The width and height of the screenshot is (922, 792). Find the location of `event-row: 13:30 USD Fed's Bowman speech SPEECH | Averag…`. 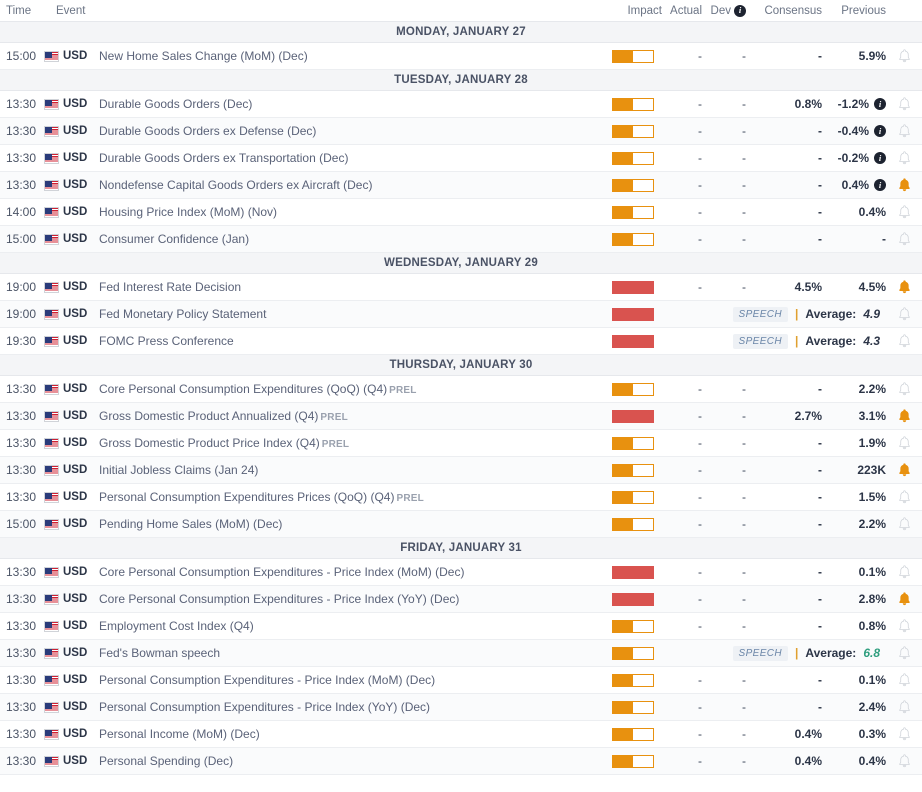

event-row: 13:30 USD Fed's Bowman speech SPEECH | Averag… is located at coordinates (461, 653).